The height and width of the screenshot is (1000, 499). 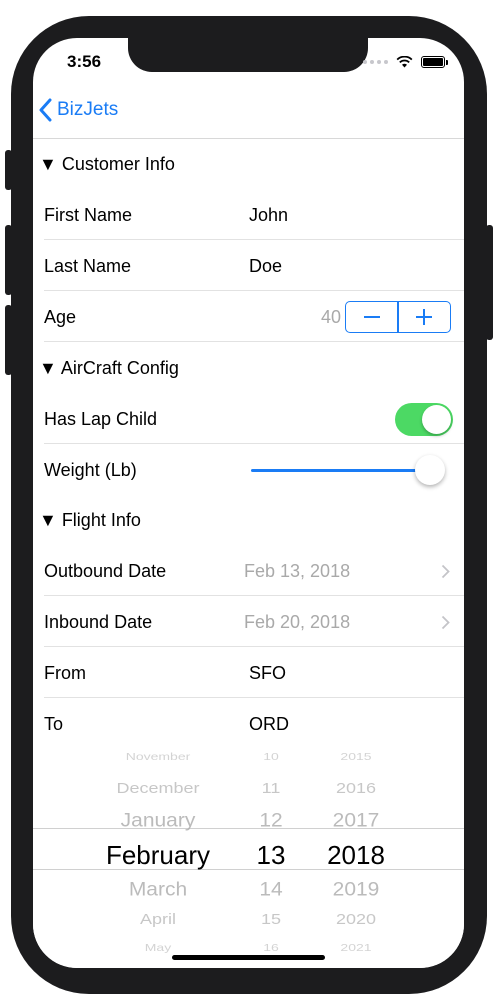 What do you see at coordinates (248, 317) in the screenshot?
I see `row-age: Age 40` at bounding box center [248, 317].